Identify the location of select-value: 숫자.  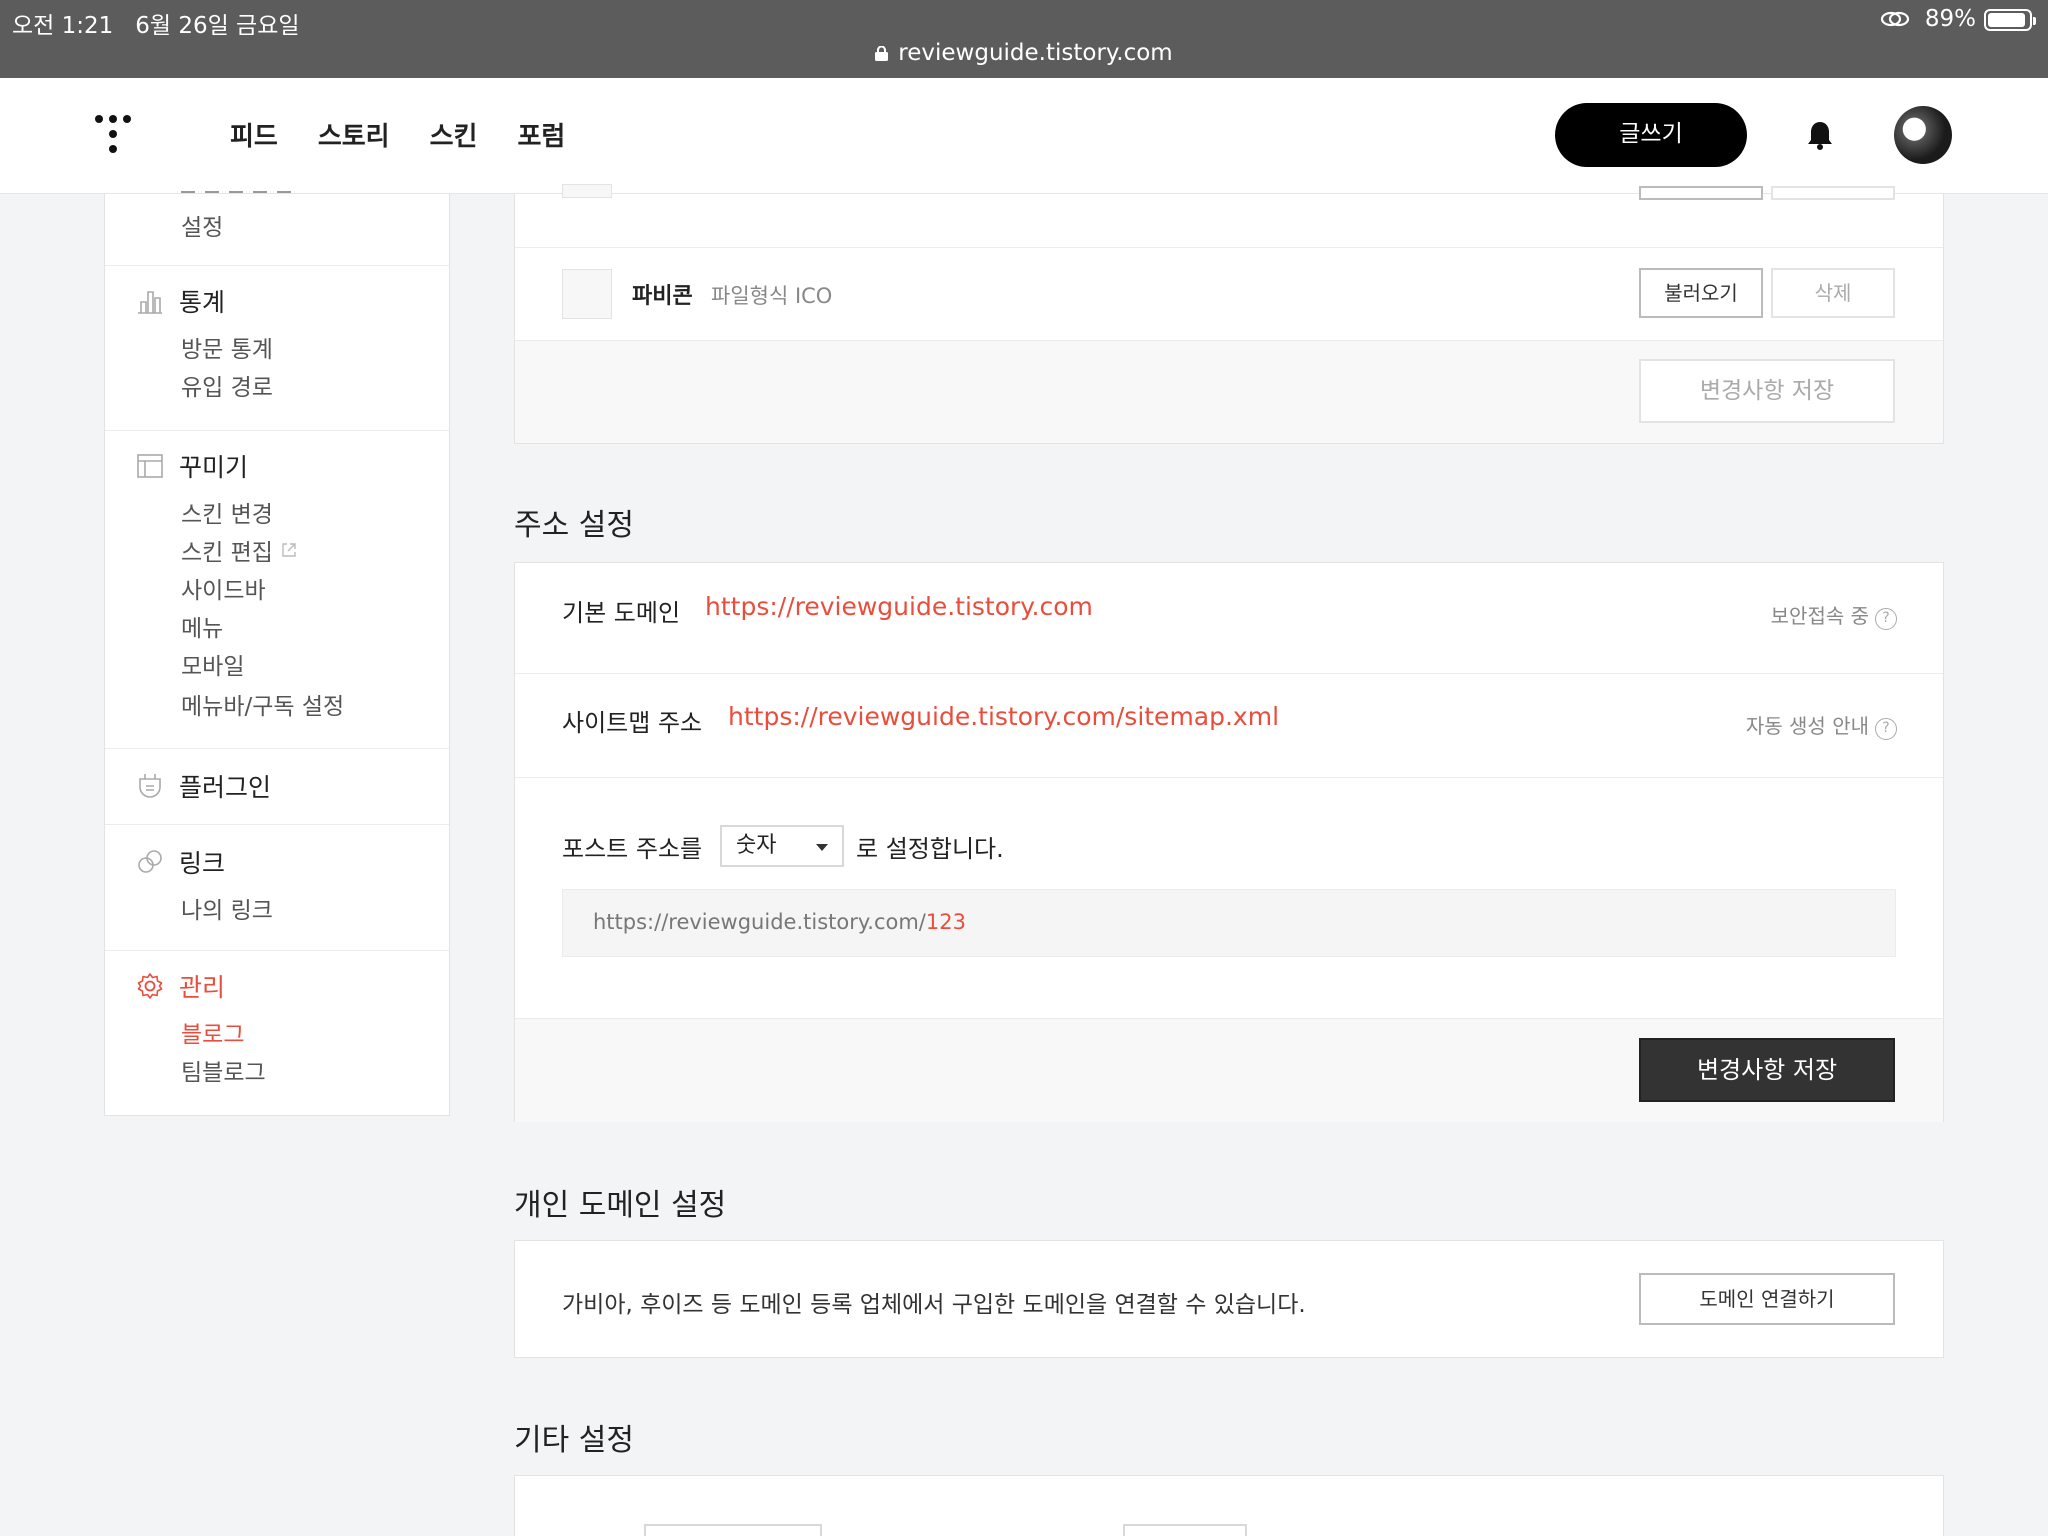
(756, 845).